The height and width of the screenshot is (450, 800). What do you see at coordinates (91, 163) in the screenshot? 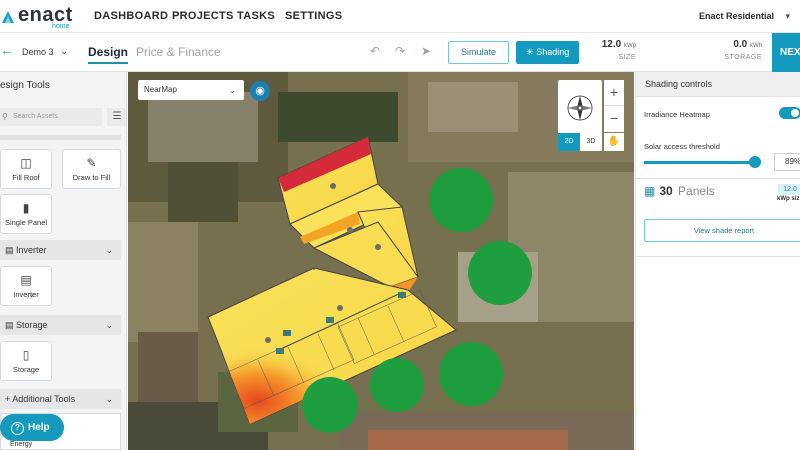
I see `pen-icon: ✎` at bounding box center [91, 163].